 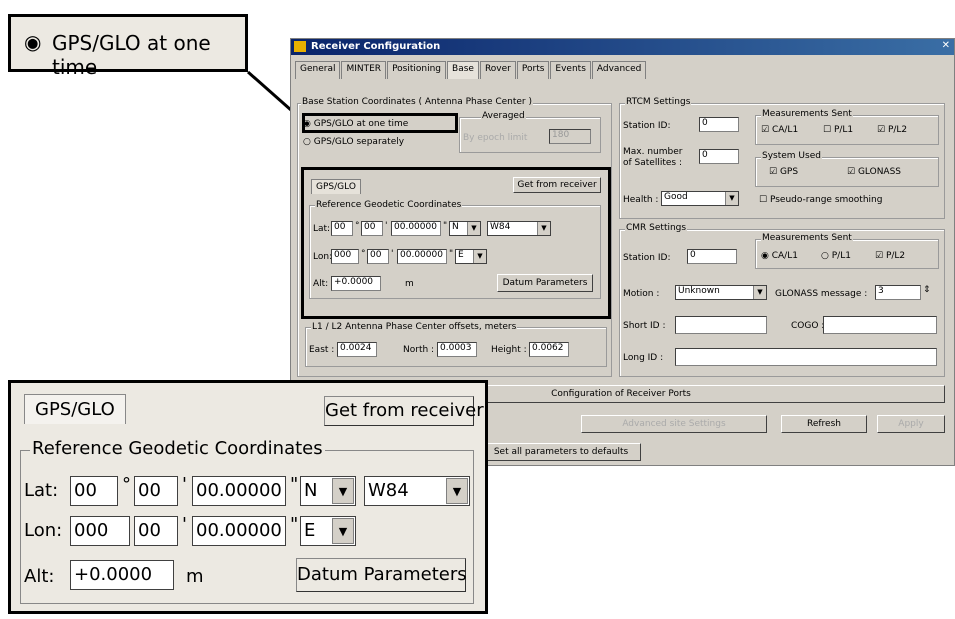 I want to click on maxsat-field: 0, so click(x=719, y=156).